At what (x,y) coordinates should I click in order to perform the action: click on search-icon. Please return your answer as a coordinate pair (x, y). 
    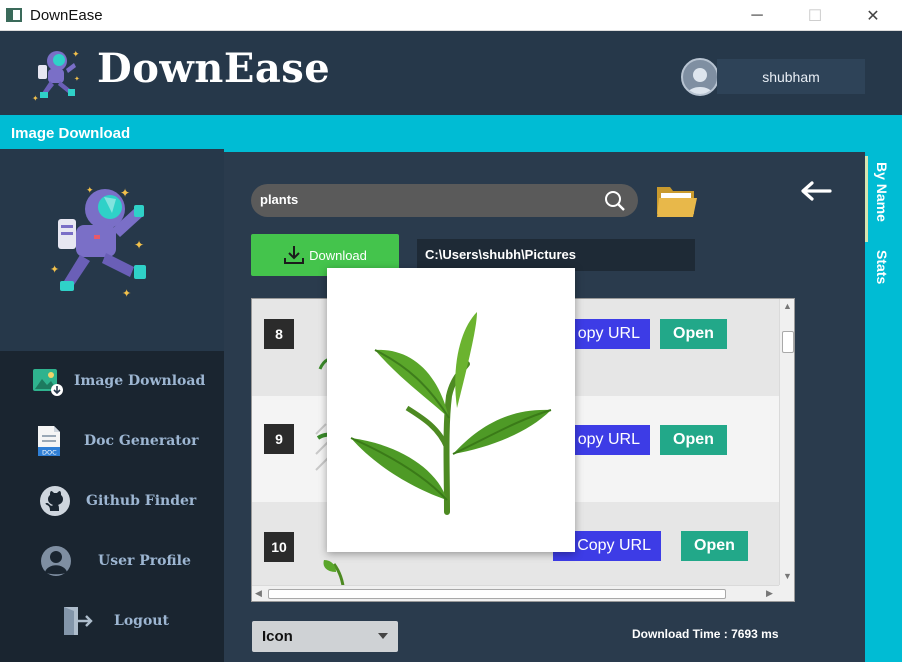
    Looking at the image, I should click on (615, 201).